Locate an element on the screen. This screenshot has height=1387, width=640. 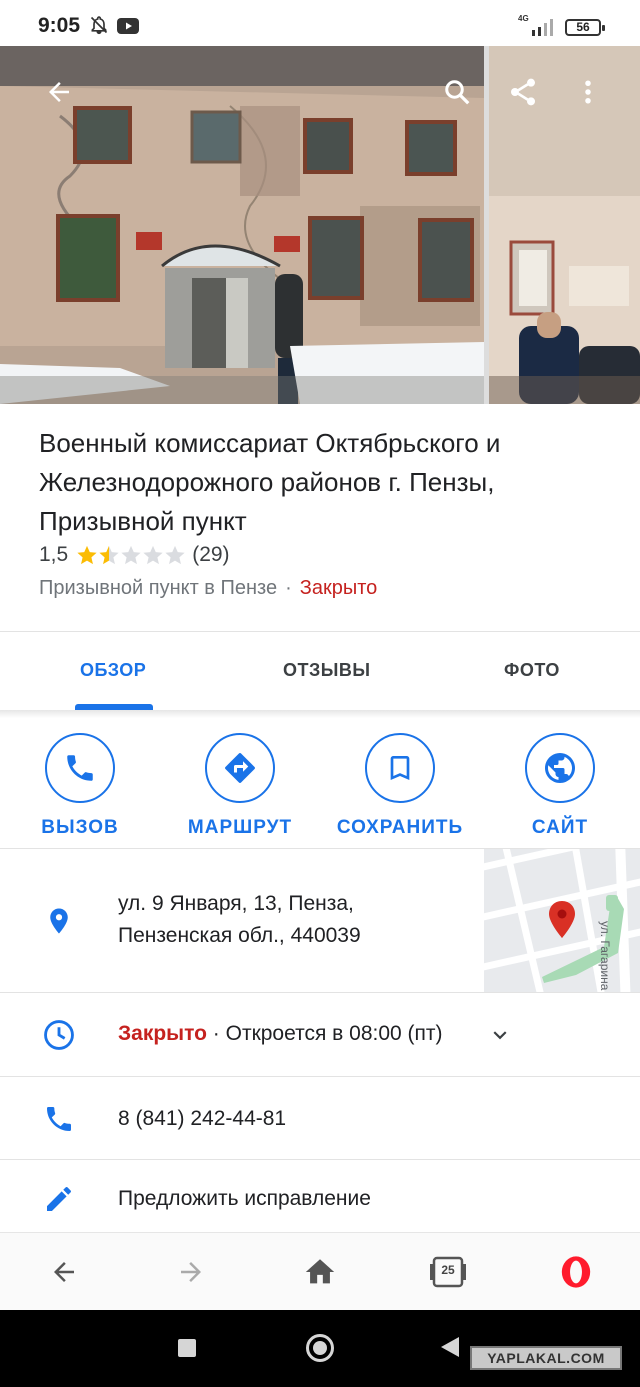
bell-off-icon is located at coordinates (99, 27).